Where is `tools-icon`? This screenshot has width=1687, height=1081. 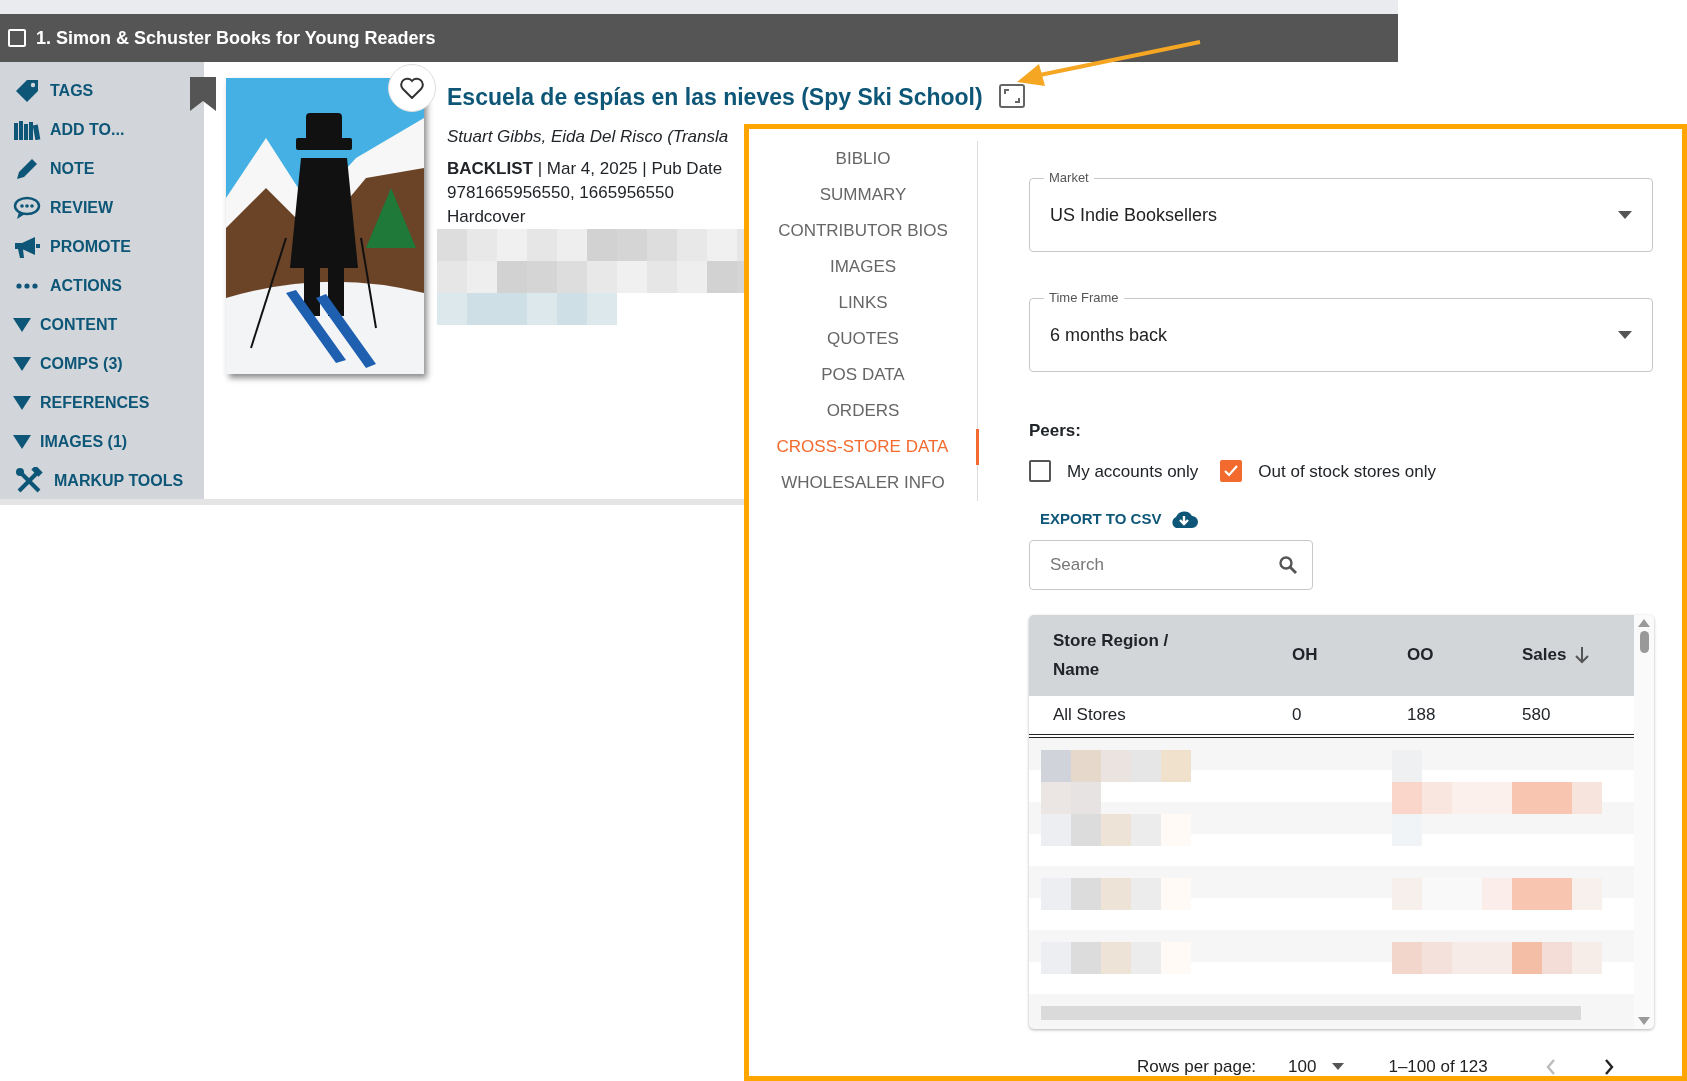
tools-icon is located at coordinates (29, 480).